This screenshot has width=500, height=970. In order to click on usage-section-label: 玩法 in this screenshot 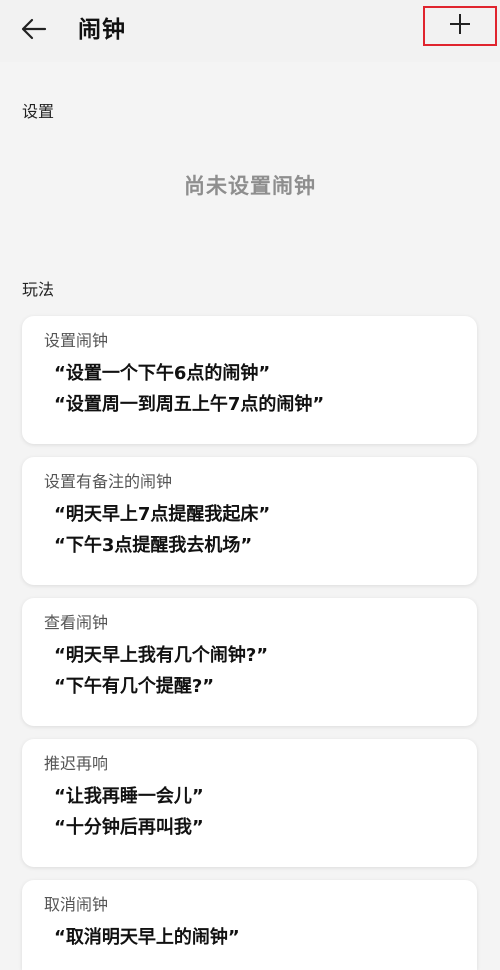, I will do `click(38, 289)`.